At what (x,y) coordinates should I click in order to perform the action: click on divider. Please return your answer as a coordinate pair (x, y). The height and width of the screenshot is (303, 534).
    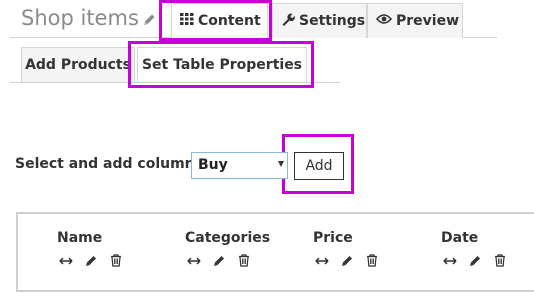
    Looking at the image, I should click on (85, 37).